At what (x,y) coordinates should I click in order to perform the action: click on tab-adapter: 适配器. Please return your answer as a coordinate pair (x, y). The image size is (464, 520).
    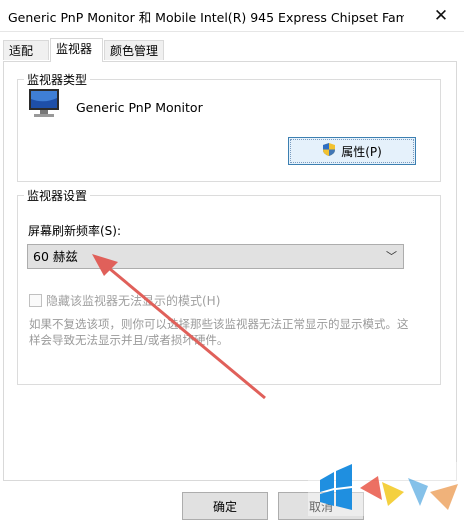
    Looking at the image, I should click on (26, 59).